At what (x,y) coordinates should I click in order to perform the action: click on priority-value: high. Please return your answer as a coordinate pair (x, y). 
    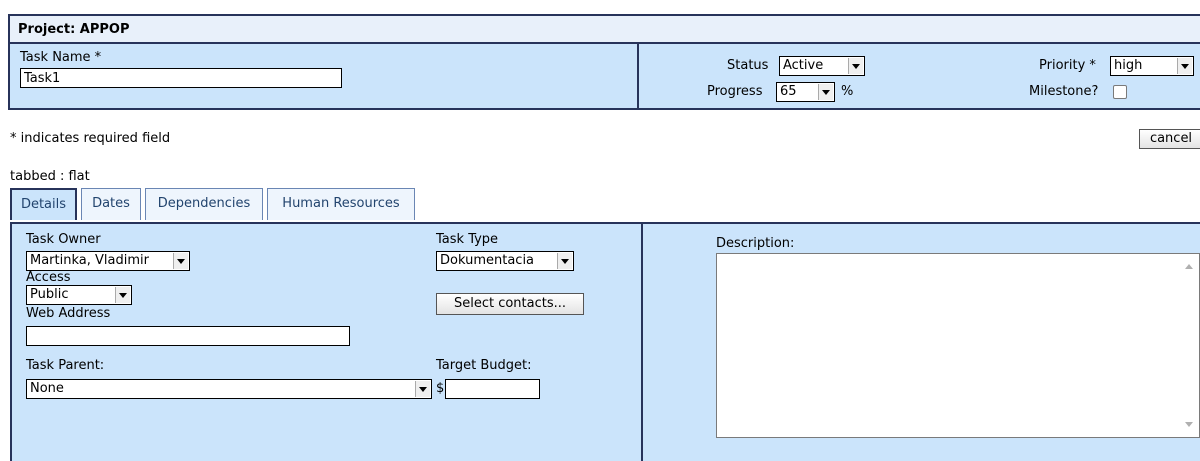
    Looking at the image, I should click on (1128, 65).